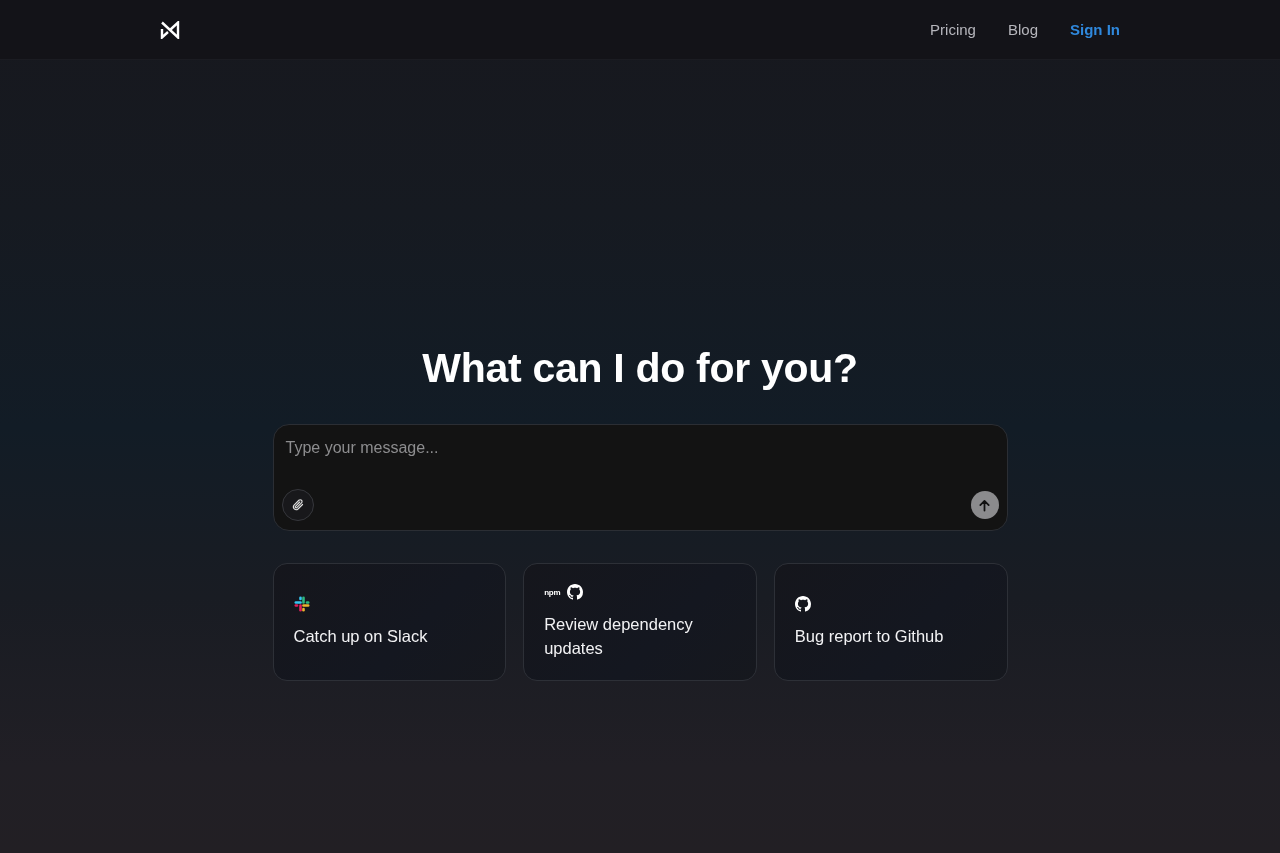  What do you see at coordinates (890, 622) in the screenshot?
I see `suggestion-card: Bug report to Github` at bounding box center [890, 622].